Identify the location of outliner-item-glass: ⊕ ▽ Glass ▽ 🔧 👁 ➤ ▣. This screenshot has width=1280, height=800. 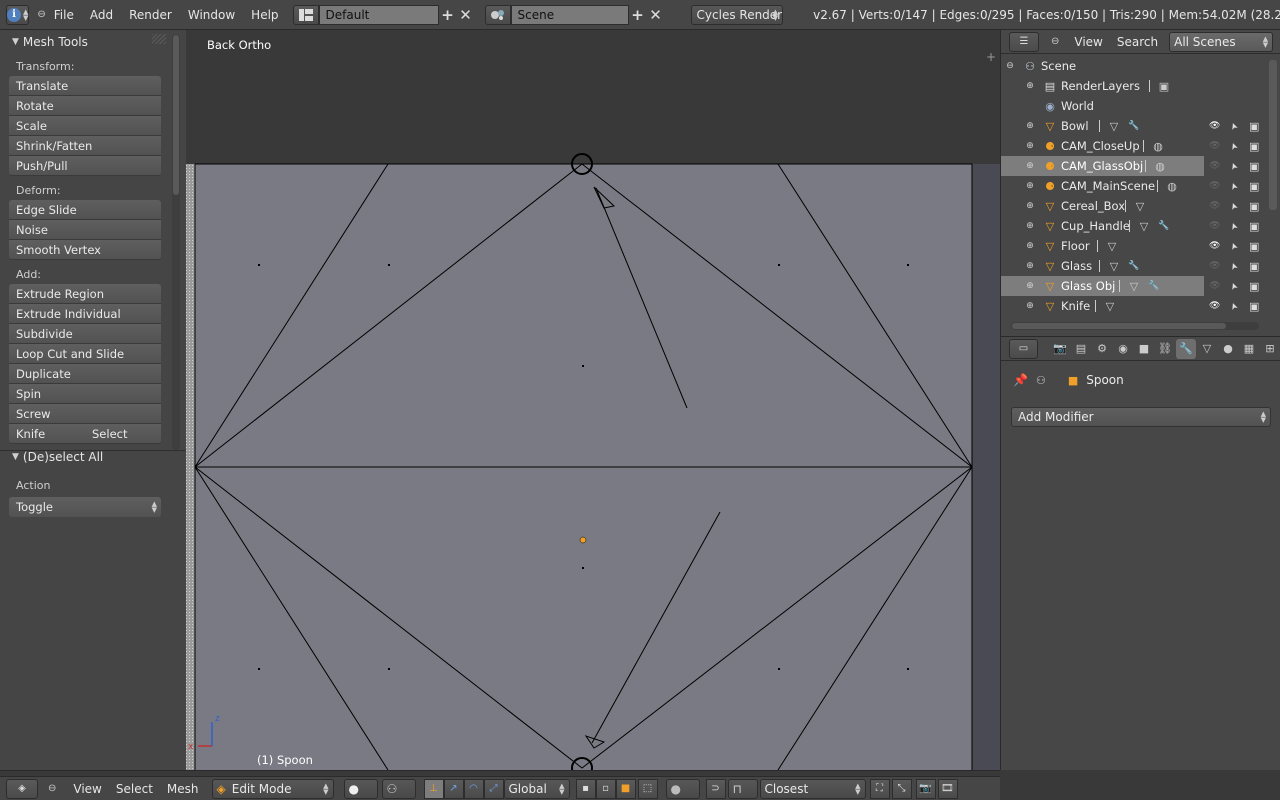
(1136, 266).